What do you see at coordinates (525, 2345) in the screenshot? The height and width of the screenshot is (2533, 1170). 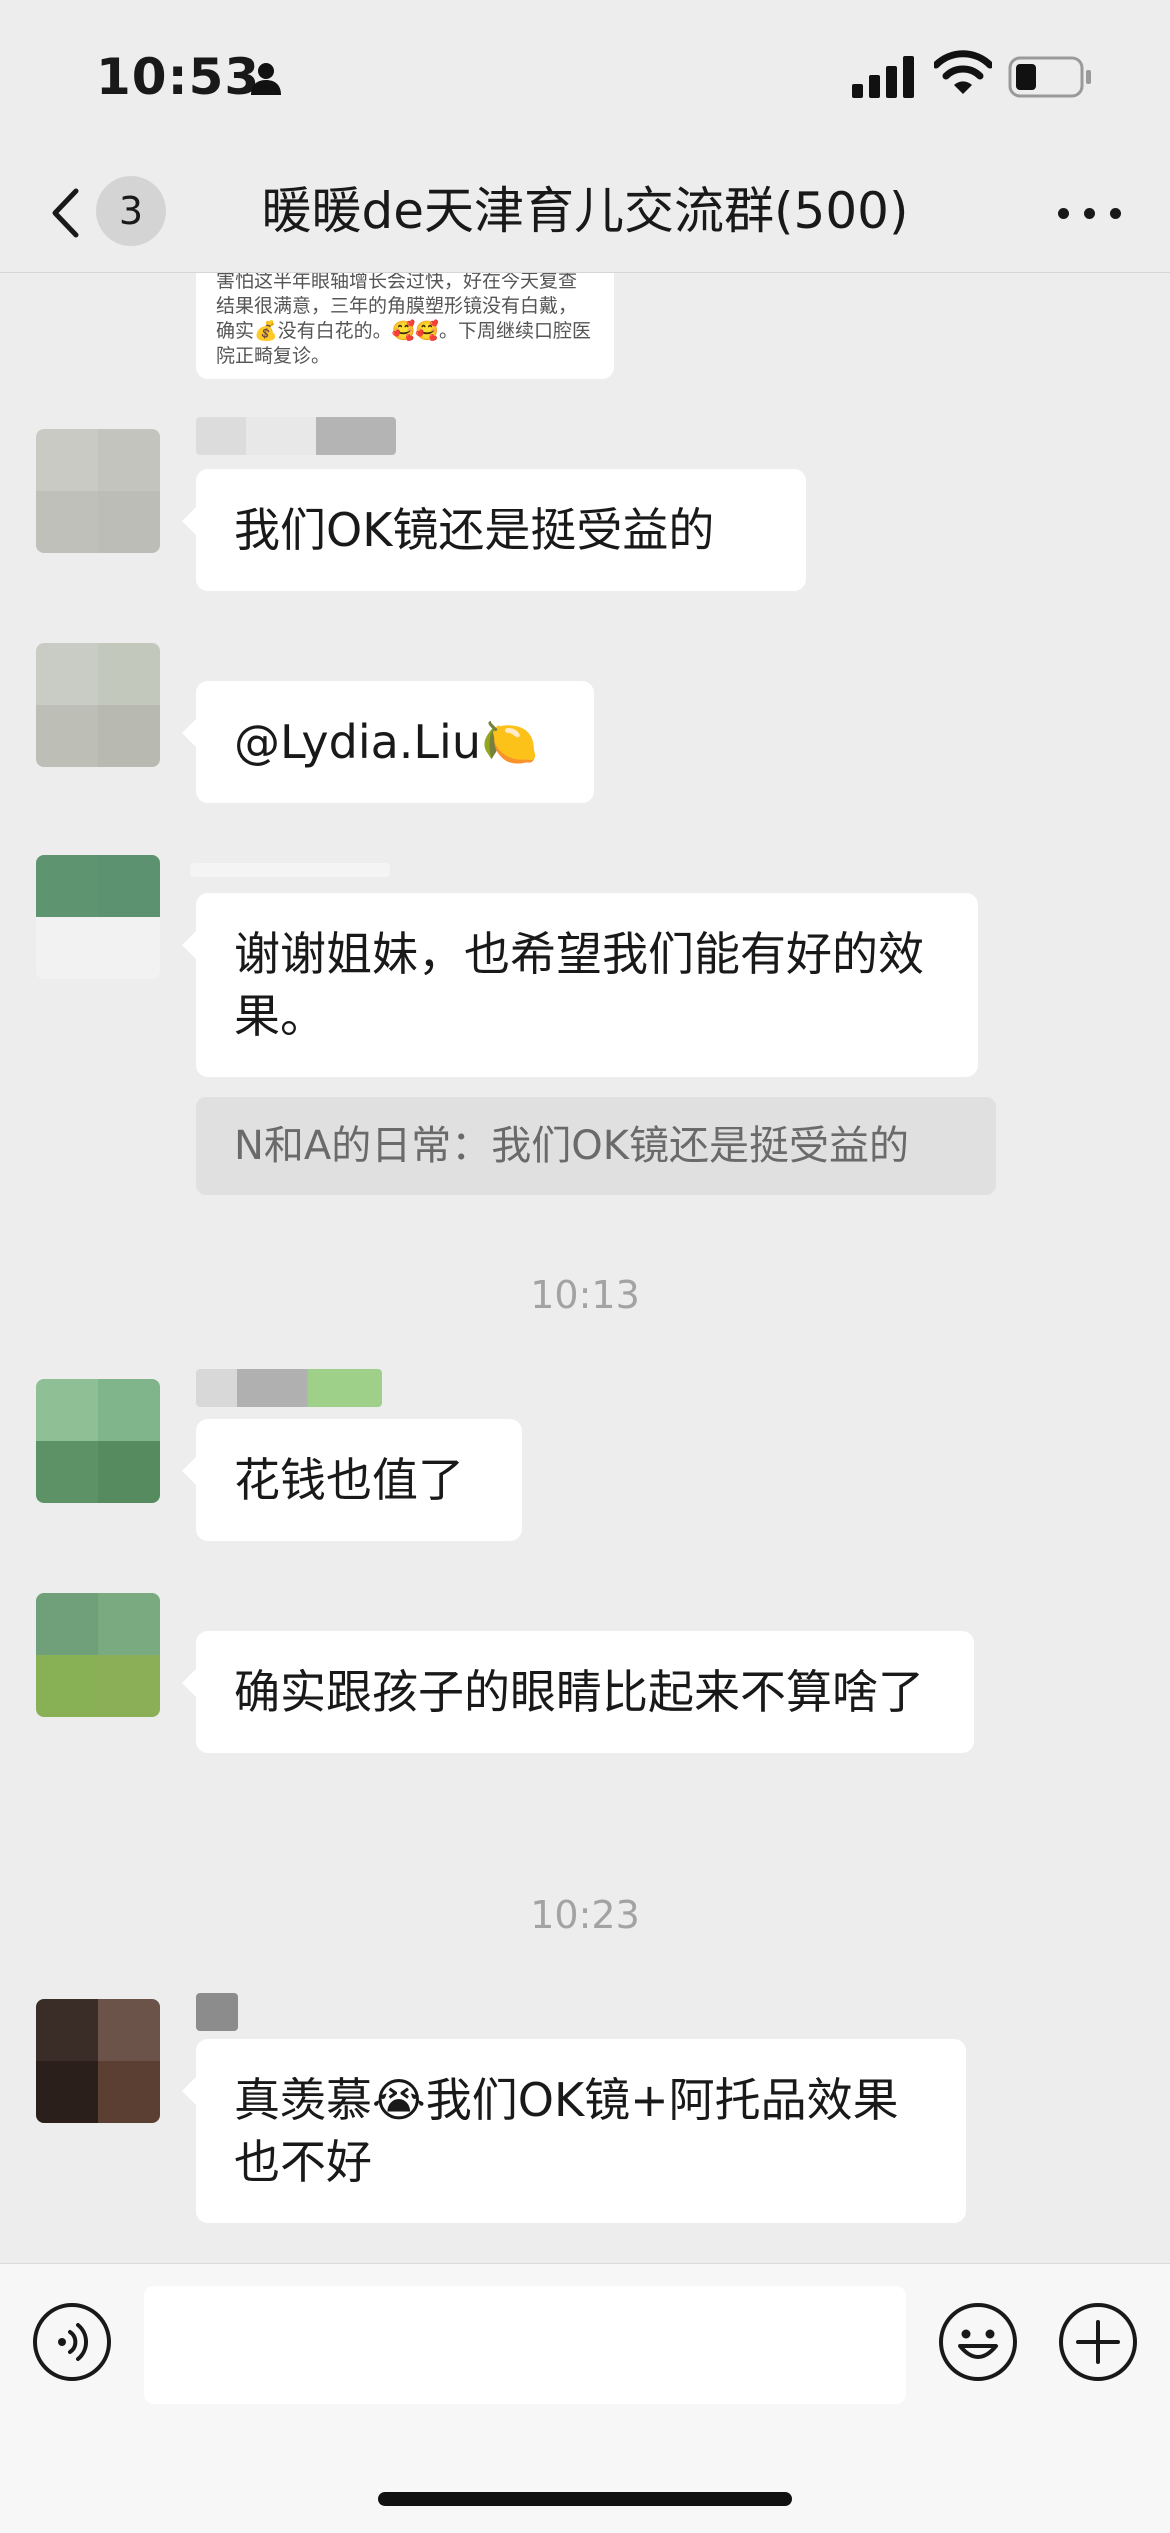 I see `message-input` at bounding box center [525, 2345].